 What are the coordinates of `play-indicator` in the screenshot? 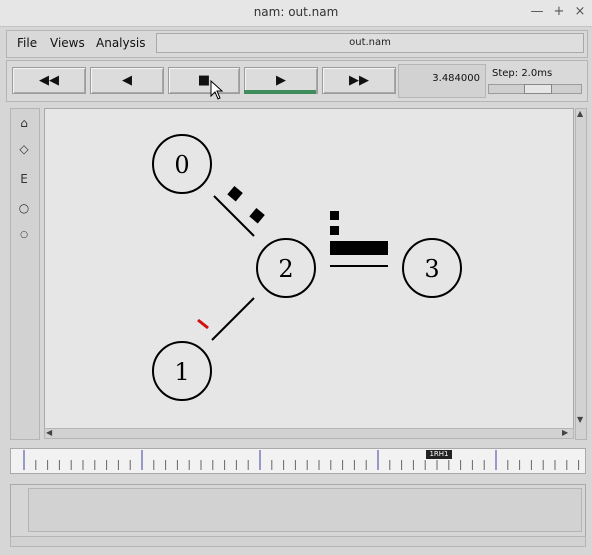 It's located at (280, 92).